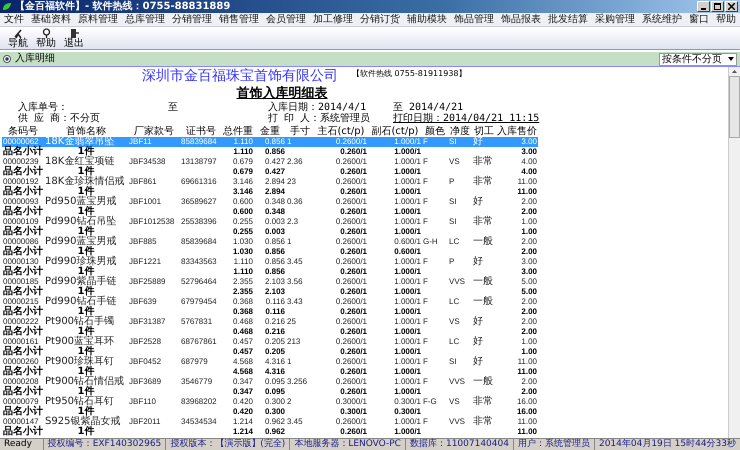  What do you see at coordinates (615, 20) in the screenshot?
I see `menu-item: 采购管理` at bounding box center [615, 20].